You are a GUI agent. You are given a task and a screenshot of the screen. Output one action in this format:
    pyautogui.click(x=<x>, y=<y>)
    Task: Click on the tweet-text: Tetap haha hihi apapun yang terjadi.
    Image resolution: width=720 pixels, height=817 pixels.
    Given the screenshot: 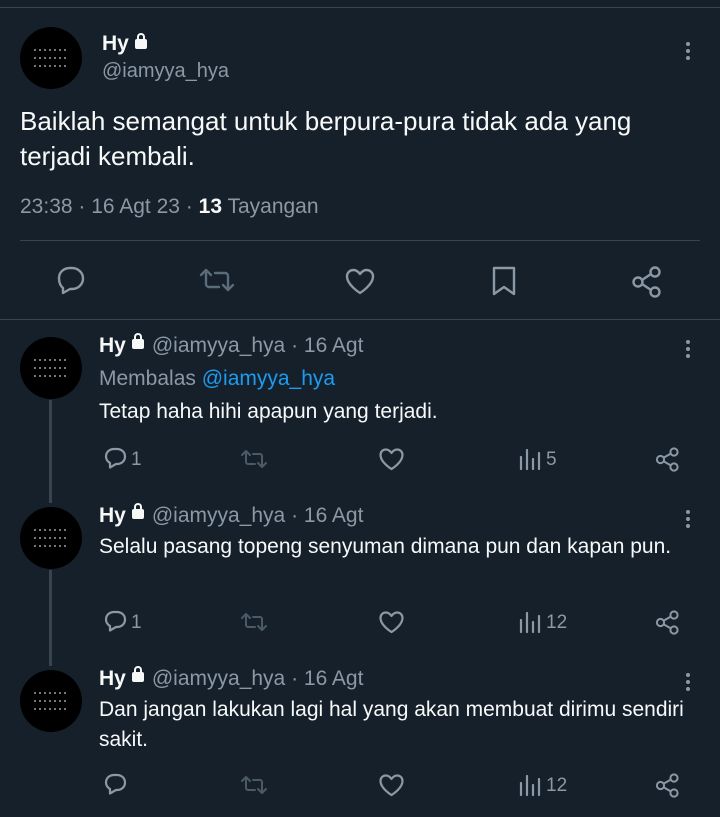 What is the action you would take?
    pyautogui.click(x=268, y=411)
    